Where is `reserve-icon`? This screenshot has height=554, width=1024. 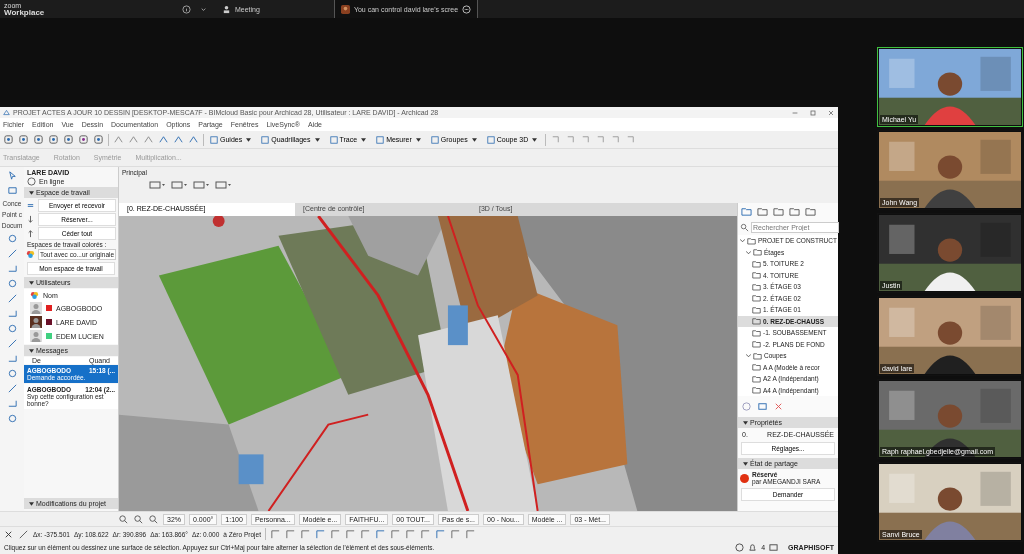 reserve-icon is located at coordinates (30, 219).